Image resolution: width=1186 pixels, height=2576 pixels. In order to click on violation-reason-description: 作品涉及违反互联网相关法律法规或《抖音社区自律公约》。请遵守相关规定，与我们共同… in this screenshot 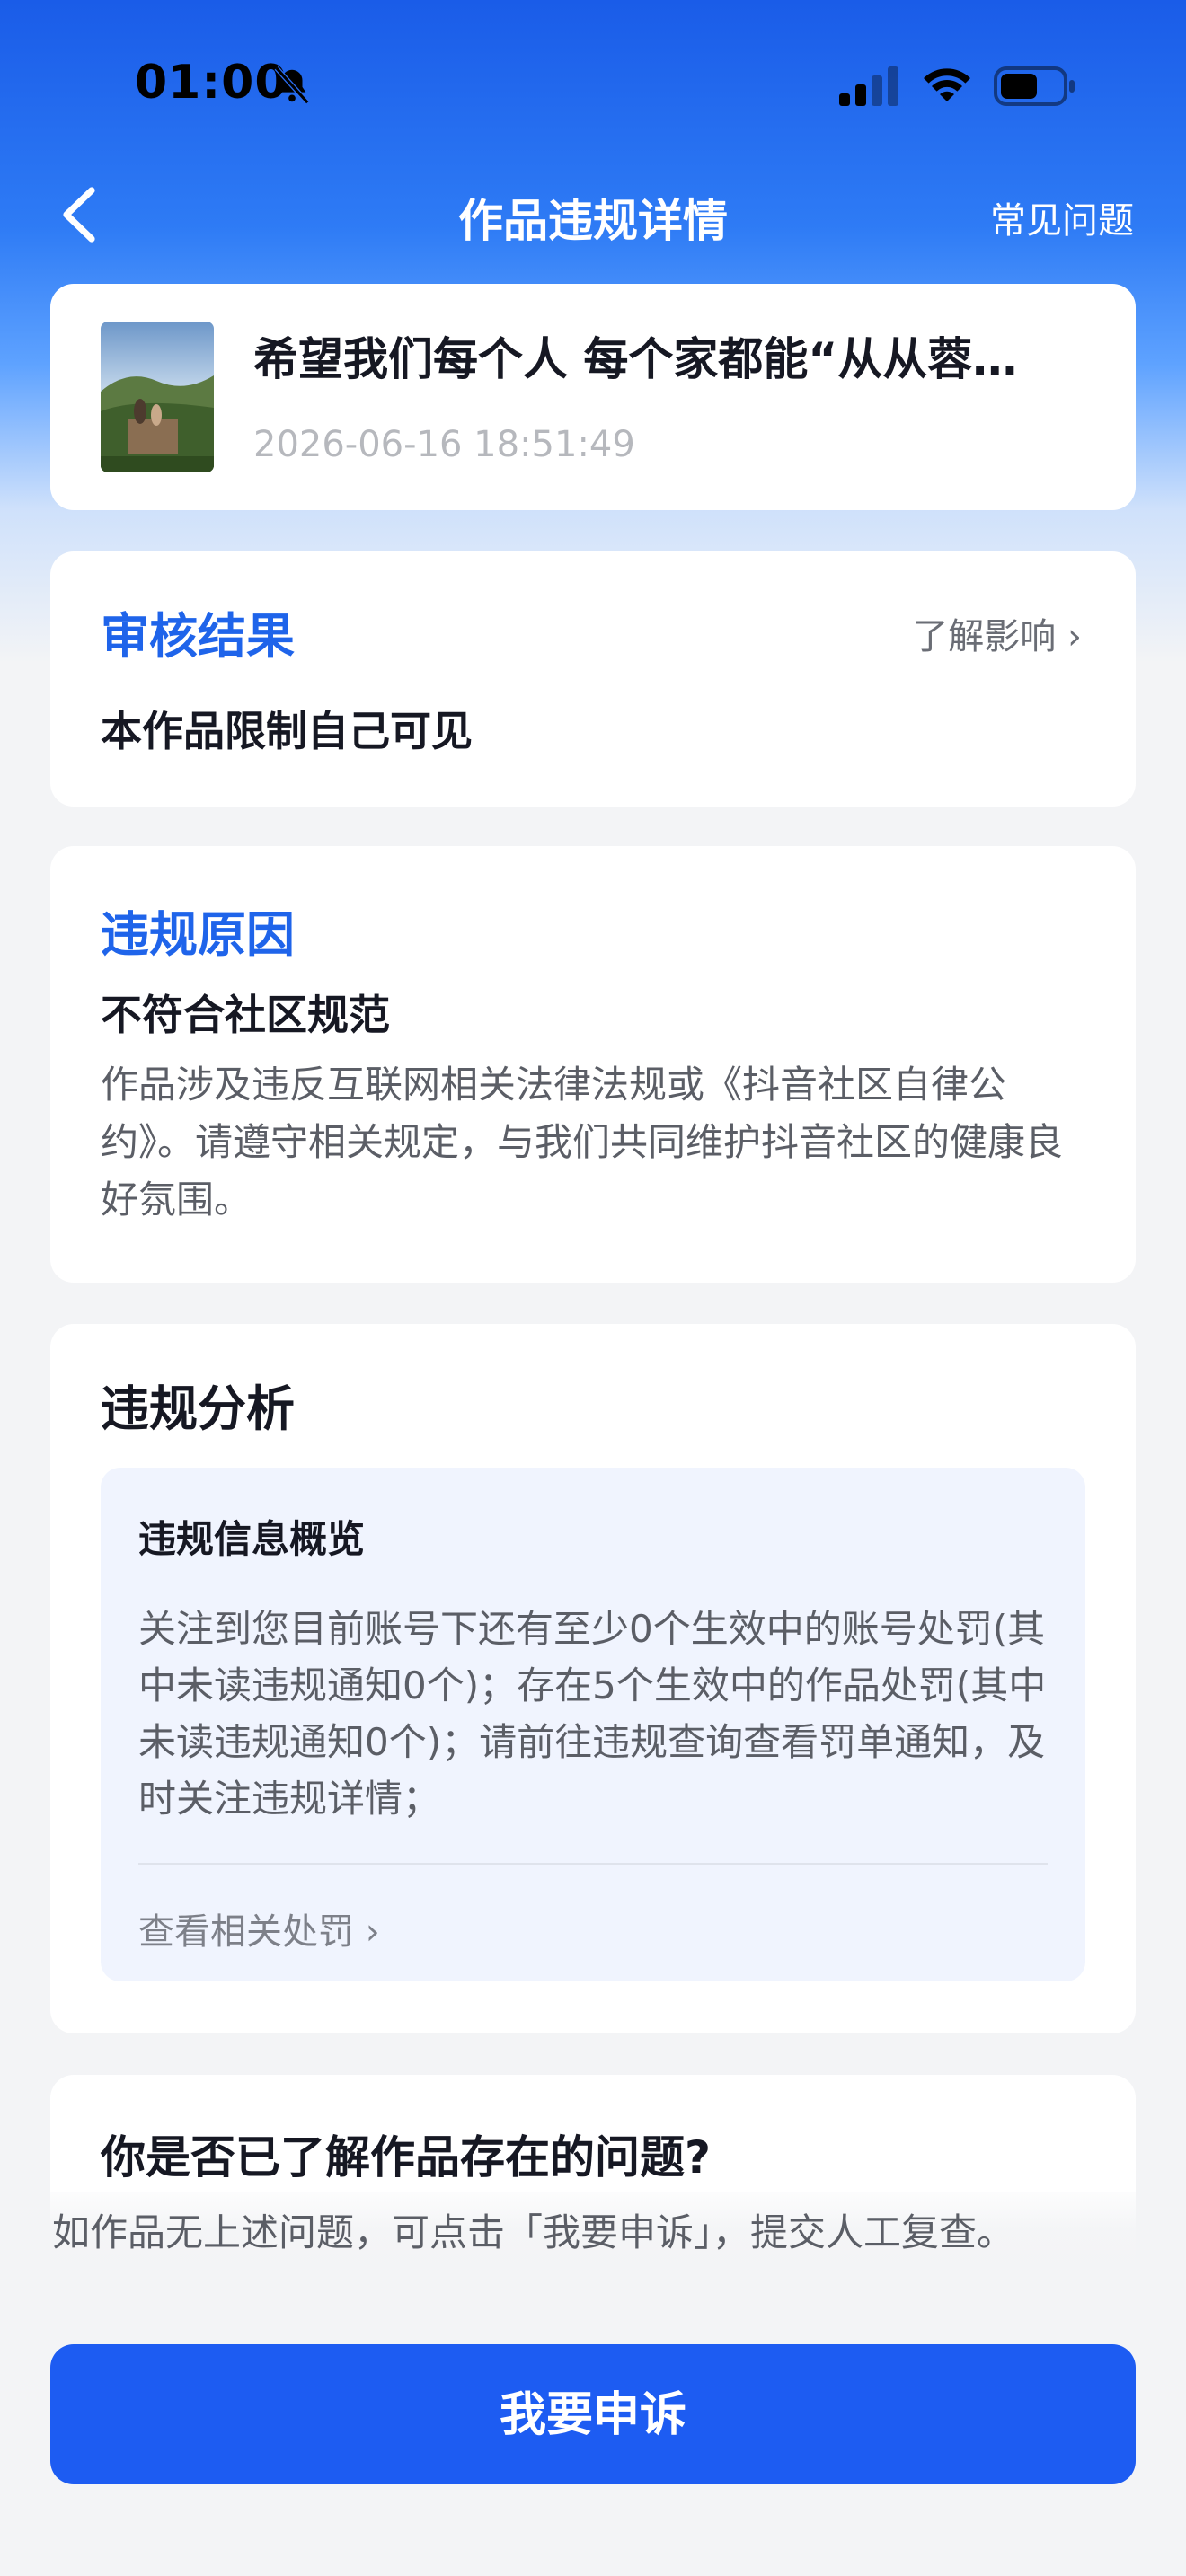, I will do `click(582, 1142)`.